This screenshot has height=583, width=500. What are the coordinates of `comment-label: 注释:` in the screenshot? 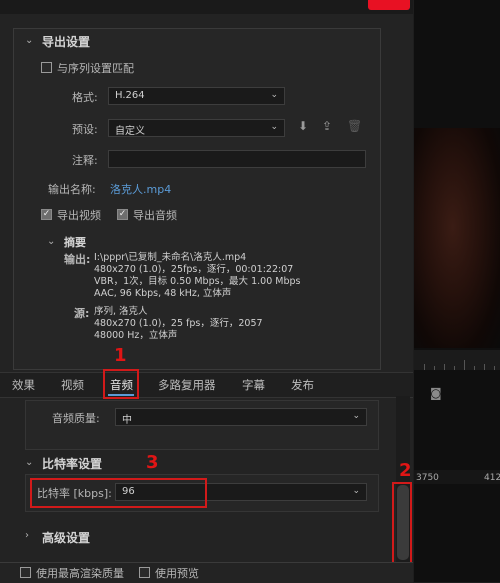 It's located at (85, 160).